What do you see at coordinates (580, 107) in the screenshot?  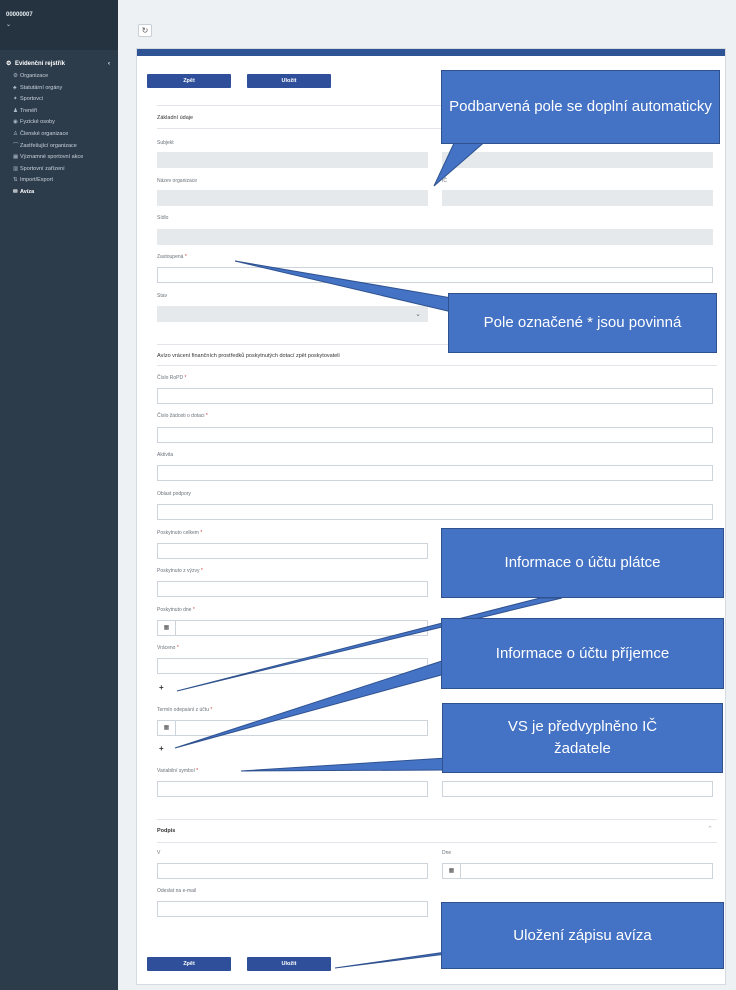 I see `callout-auto-fill: Podbarvená pole se doplní automaticky` at bounding box center [580, 107].